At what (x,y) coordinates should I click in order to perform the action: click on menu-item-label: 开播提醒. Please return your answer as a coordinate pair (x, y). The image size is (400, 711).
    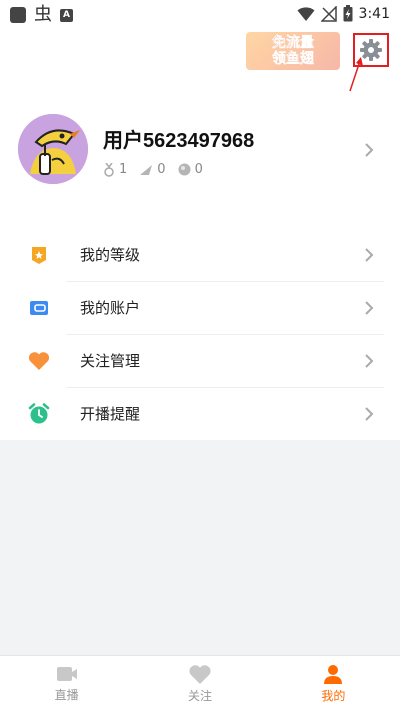
    Looking at the image, I should click on (110, 414).